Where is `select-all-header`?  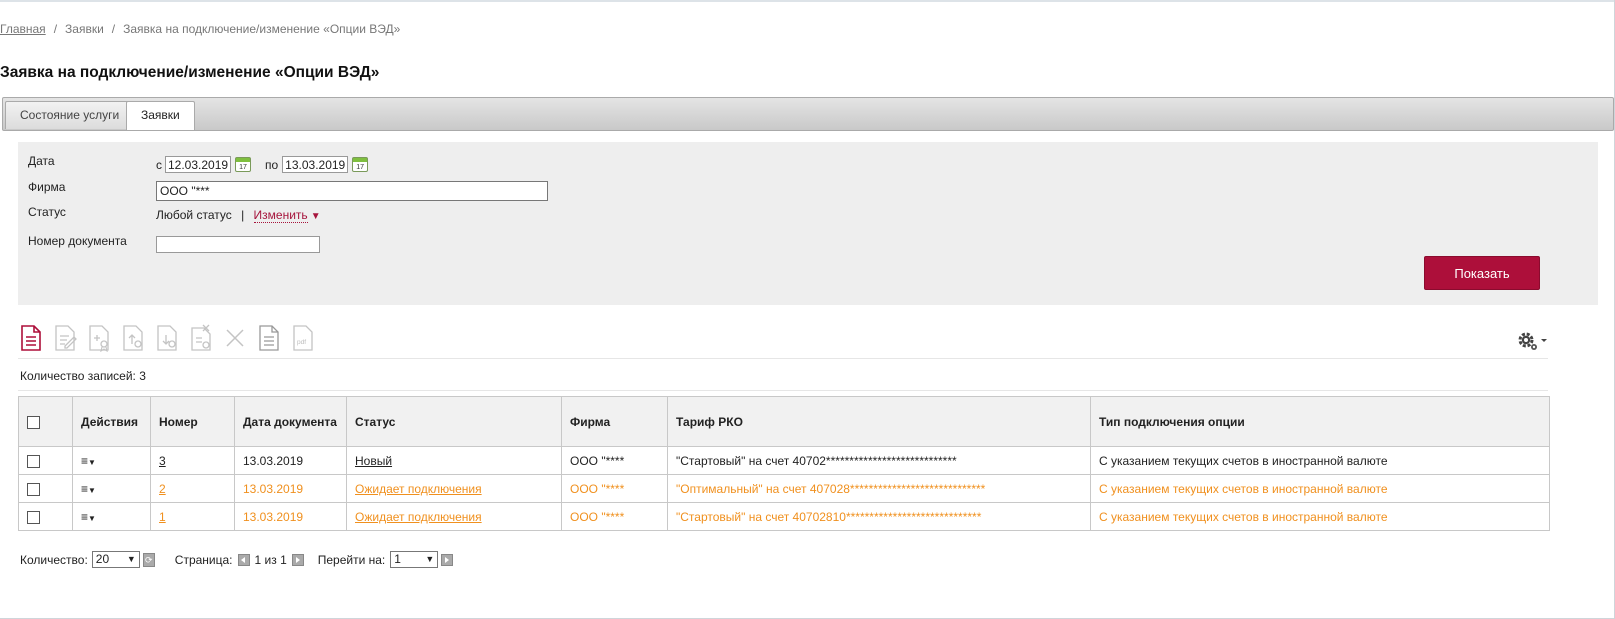 select-all-header is located at coordinates (45, 421).